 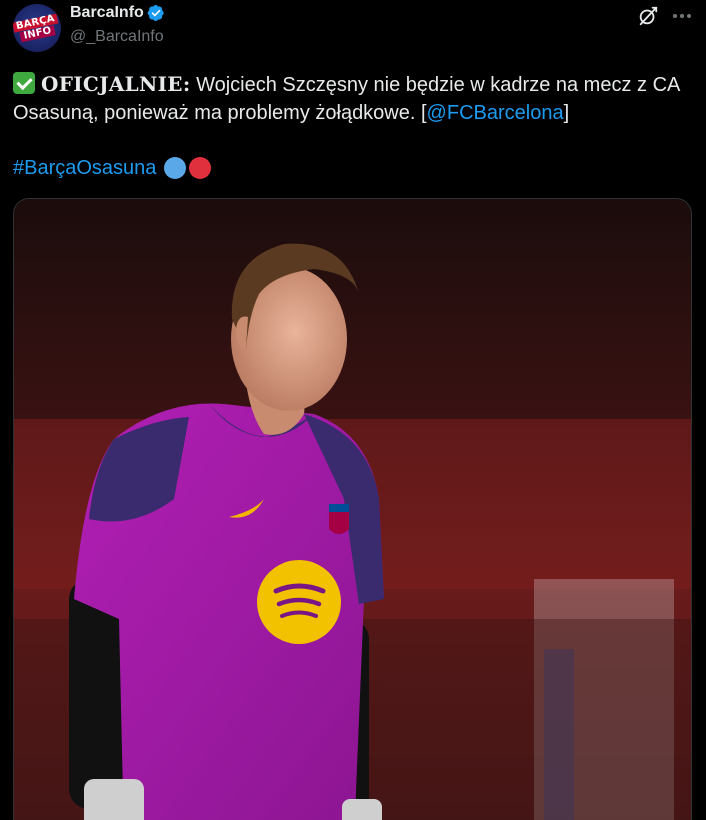 I want to click on display-name: BarcaInfo, so click(x=107, y=13).